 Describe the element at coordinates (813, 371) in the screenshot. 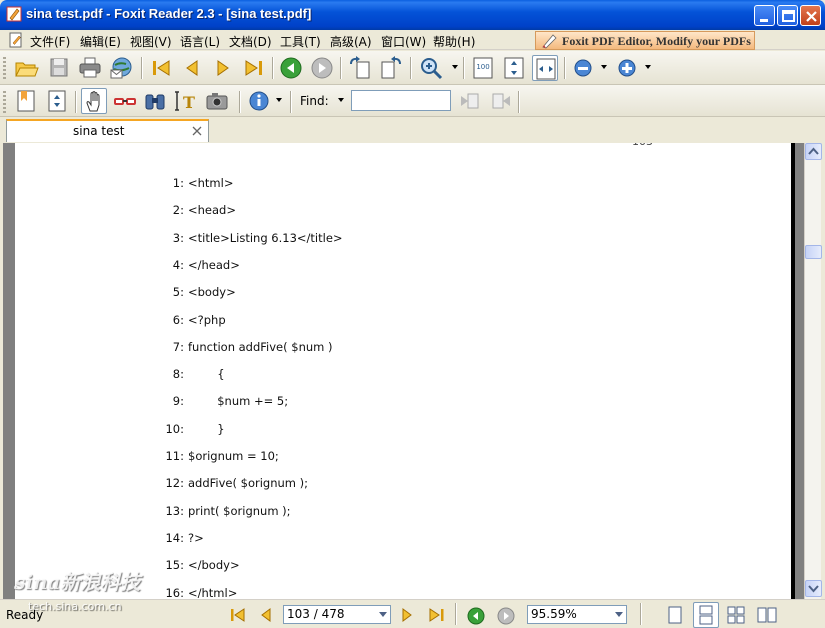

I see `vertical-scrollbar` at that location.